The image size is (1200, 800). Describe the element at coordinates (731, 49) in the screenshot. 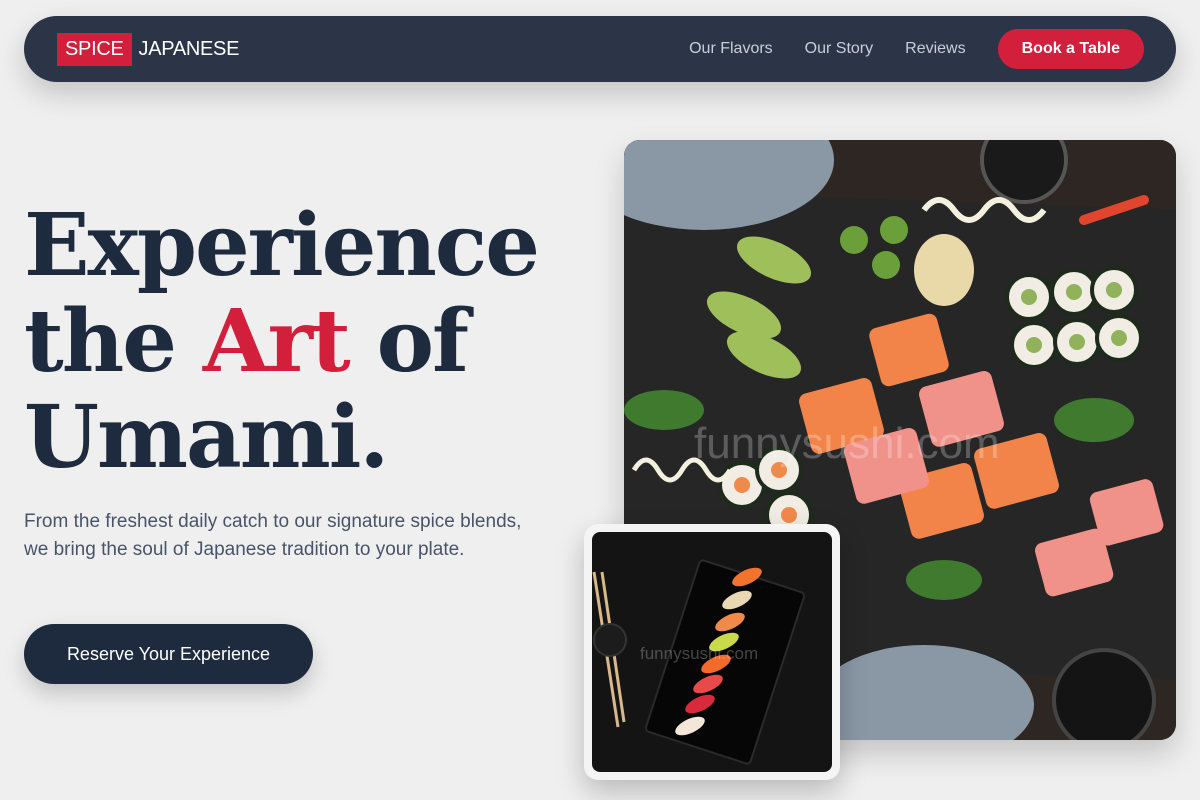

I see `nav-link-our-flavors: Our Flavors` at that location.